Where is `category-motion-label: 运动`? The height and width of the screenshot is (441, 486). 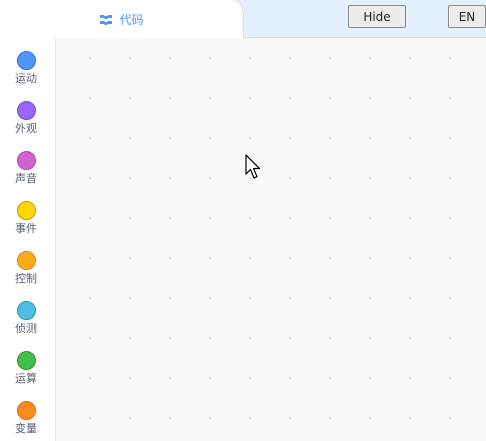 category-motion-label: 运动 is located at coordinates (26, 78).